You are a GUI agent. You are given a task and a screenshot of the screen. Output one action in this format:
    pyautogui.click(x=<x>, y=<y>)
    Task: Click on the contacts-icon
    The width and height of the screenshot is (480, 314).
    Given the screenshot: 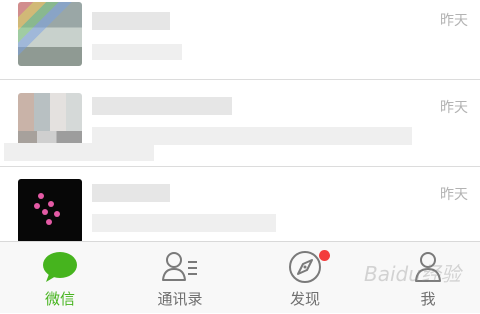 What is the action you would take?
    pyautogui.click(x=179, y=266)
    